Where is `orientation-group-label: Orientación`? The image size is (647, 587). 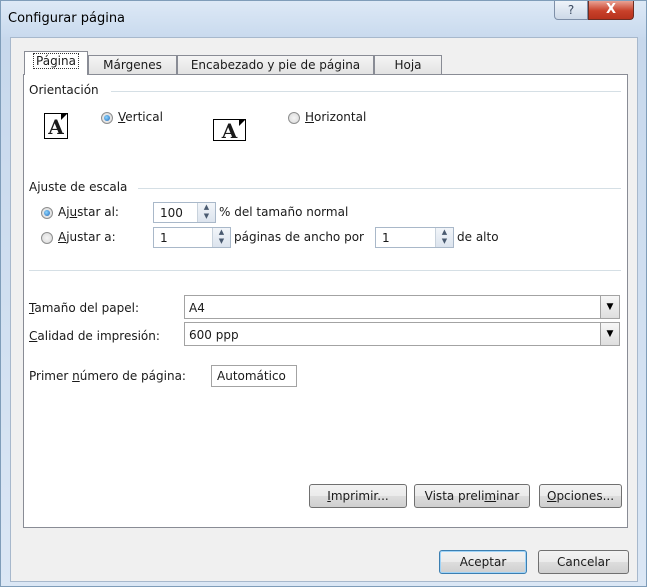
orientation-group-label: Orientación is located at coordinates (64, 90).